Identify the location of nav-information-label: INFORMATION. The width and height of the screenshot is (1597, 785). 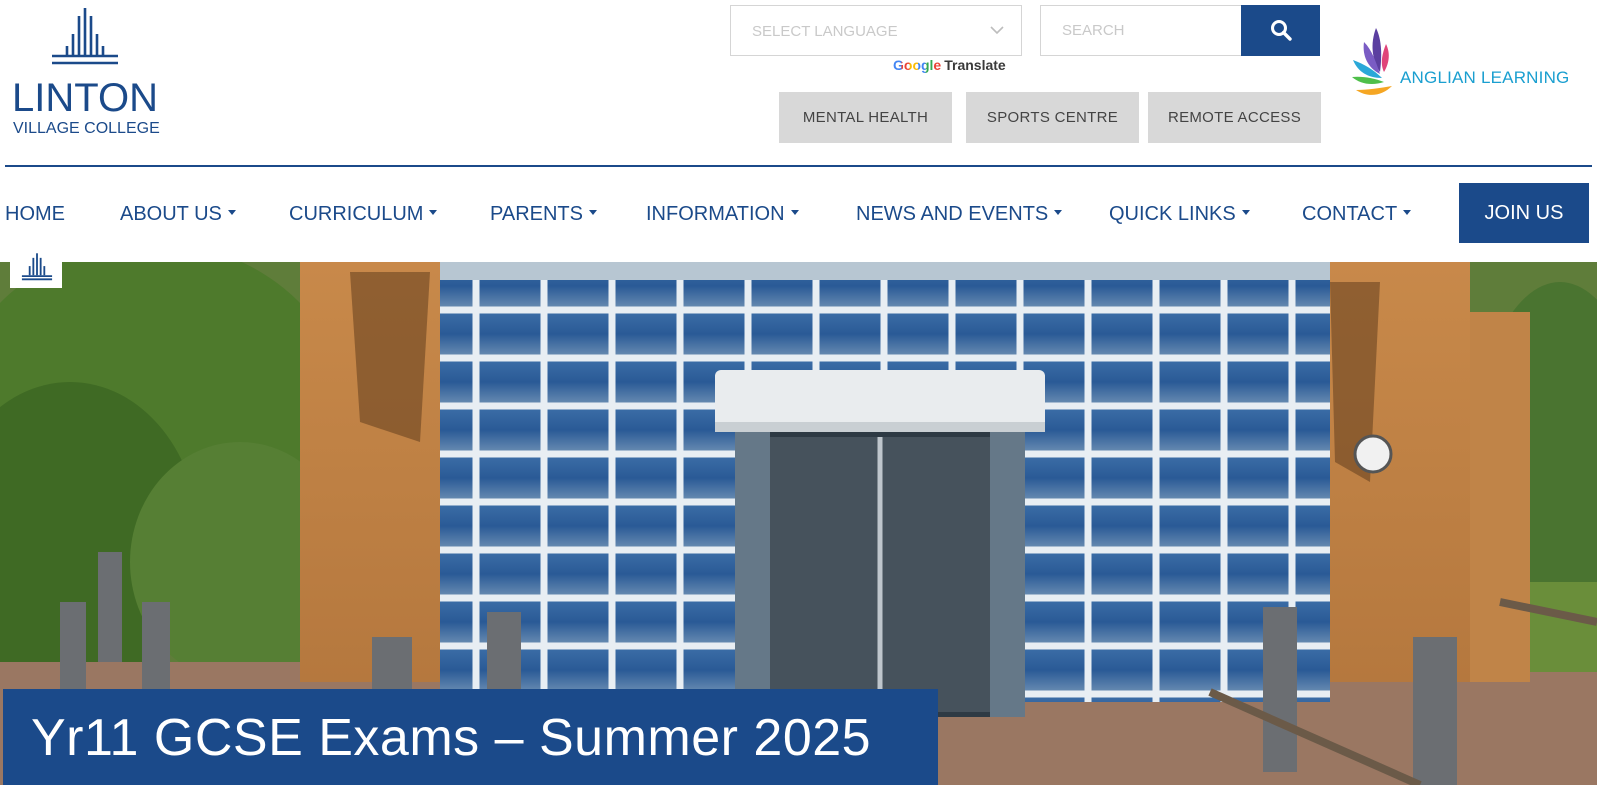
(715, 214).